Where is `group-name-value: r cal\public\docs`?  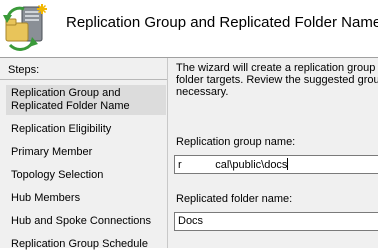 group-name-value: r cal\public\docs is located at coordinates (233, 165).